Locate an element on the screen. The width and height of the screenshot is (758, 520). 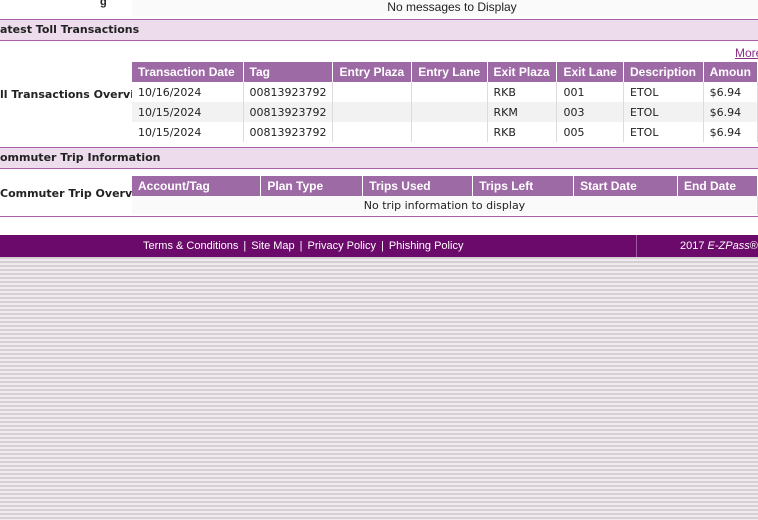
cell-date: 10/16/2024 is located at coordinates (188, 92).